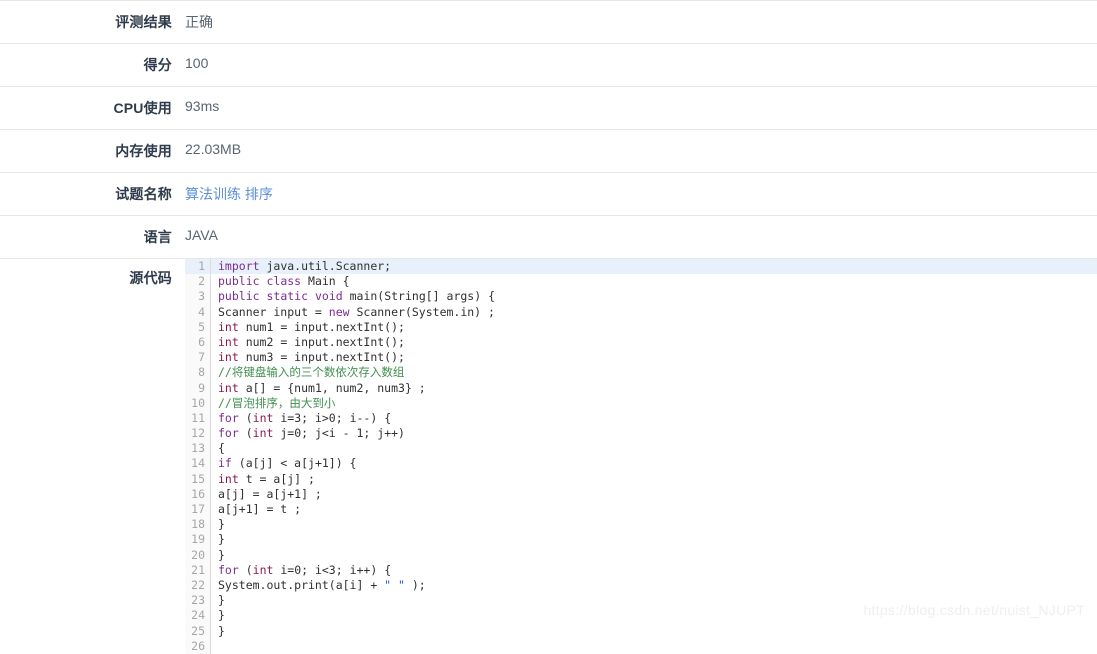  Describe the element at coordinates (198, 570) in the screenshot. I see `line-number: 21` at that location.